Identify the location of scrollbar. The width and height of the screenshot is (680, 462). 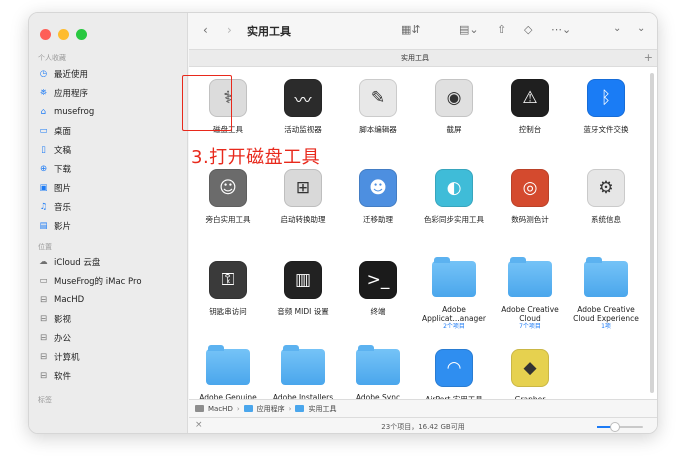
(652, 233).